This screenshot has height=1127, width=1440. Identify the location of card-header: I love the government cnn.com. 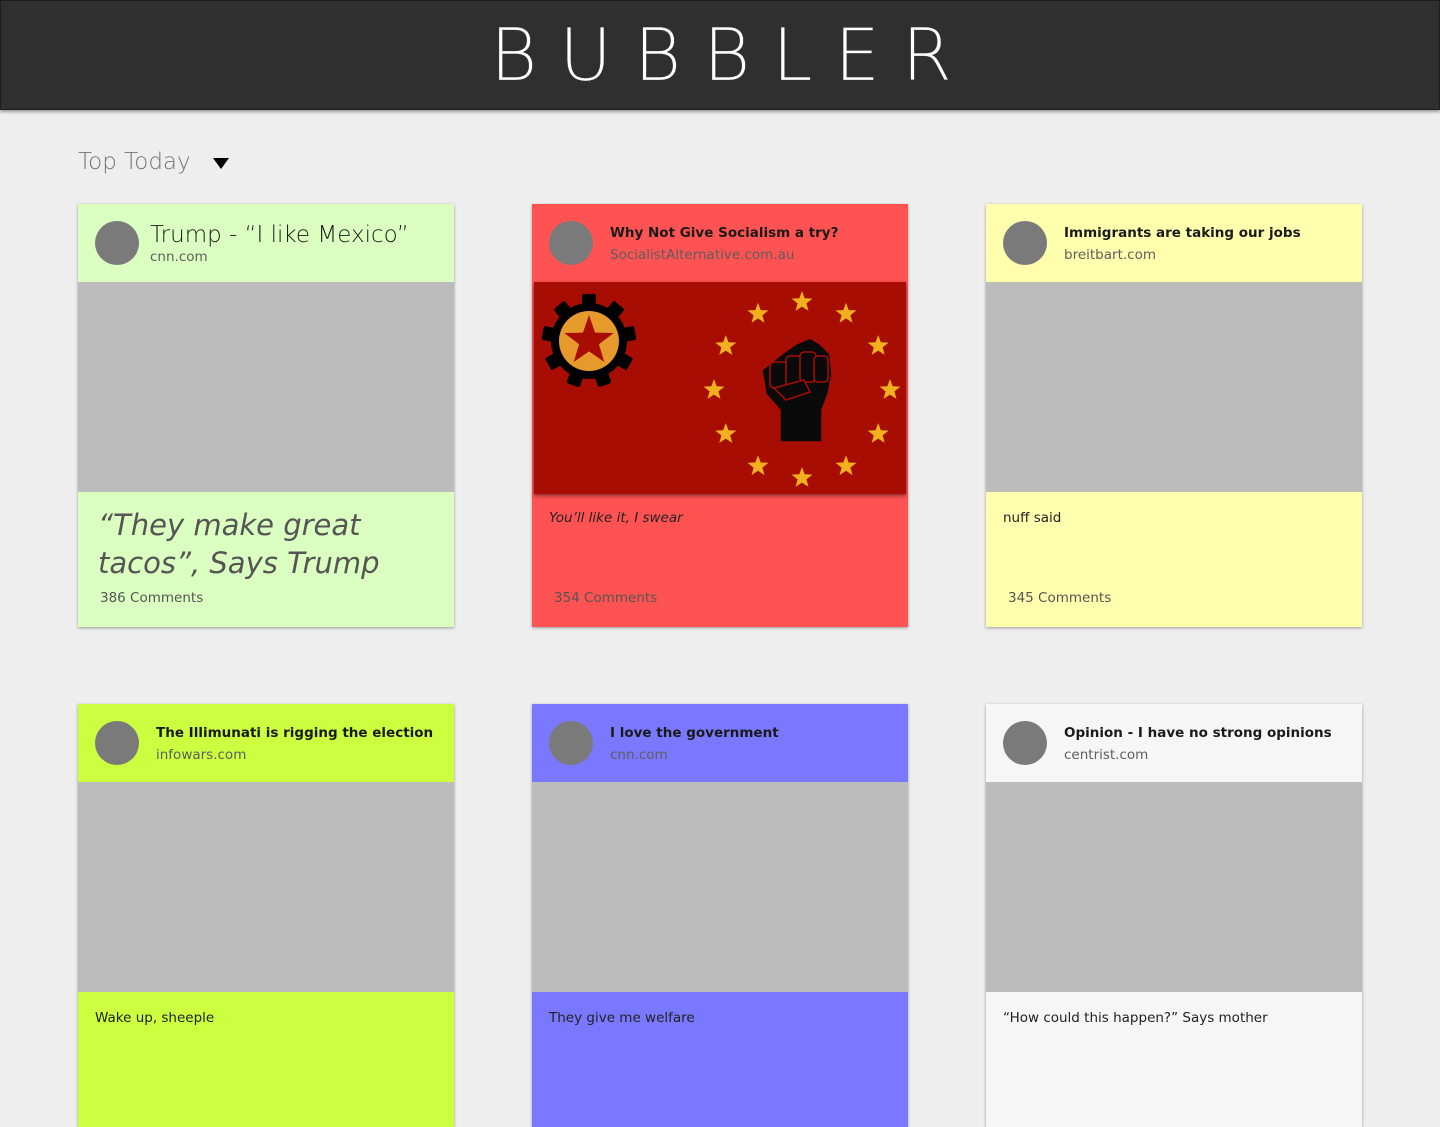
(720, 743).